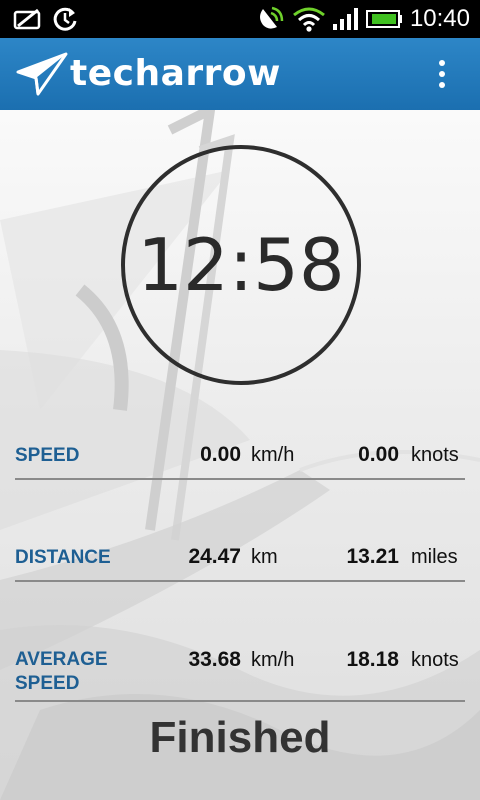 This screenshot has width=480, height=800. What do you see at coordinates (65, 19) in the screenshot?
I see `sync-icon` at bounding box center [65, 19].